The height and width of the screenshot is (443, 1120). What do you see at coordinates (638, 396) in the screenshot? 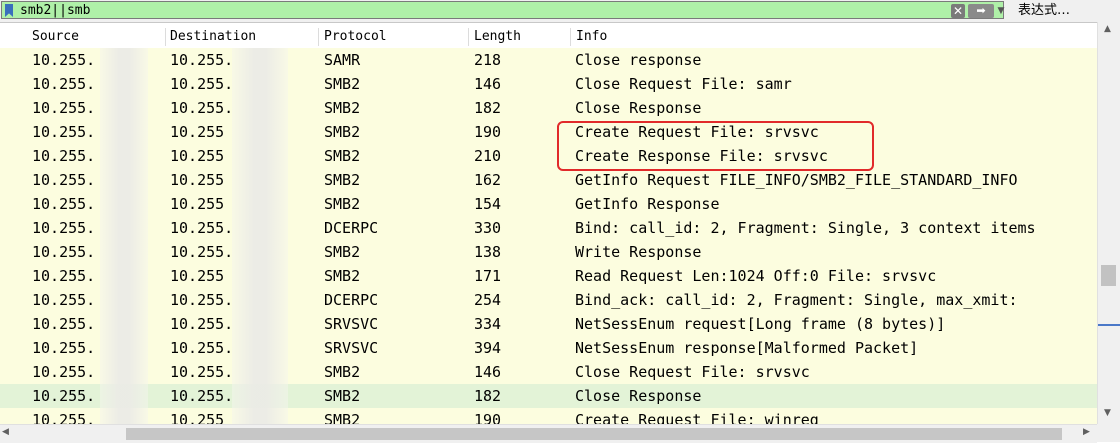
I see `packet-info-cell: Close Response` at bounding box center [638, 396].